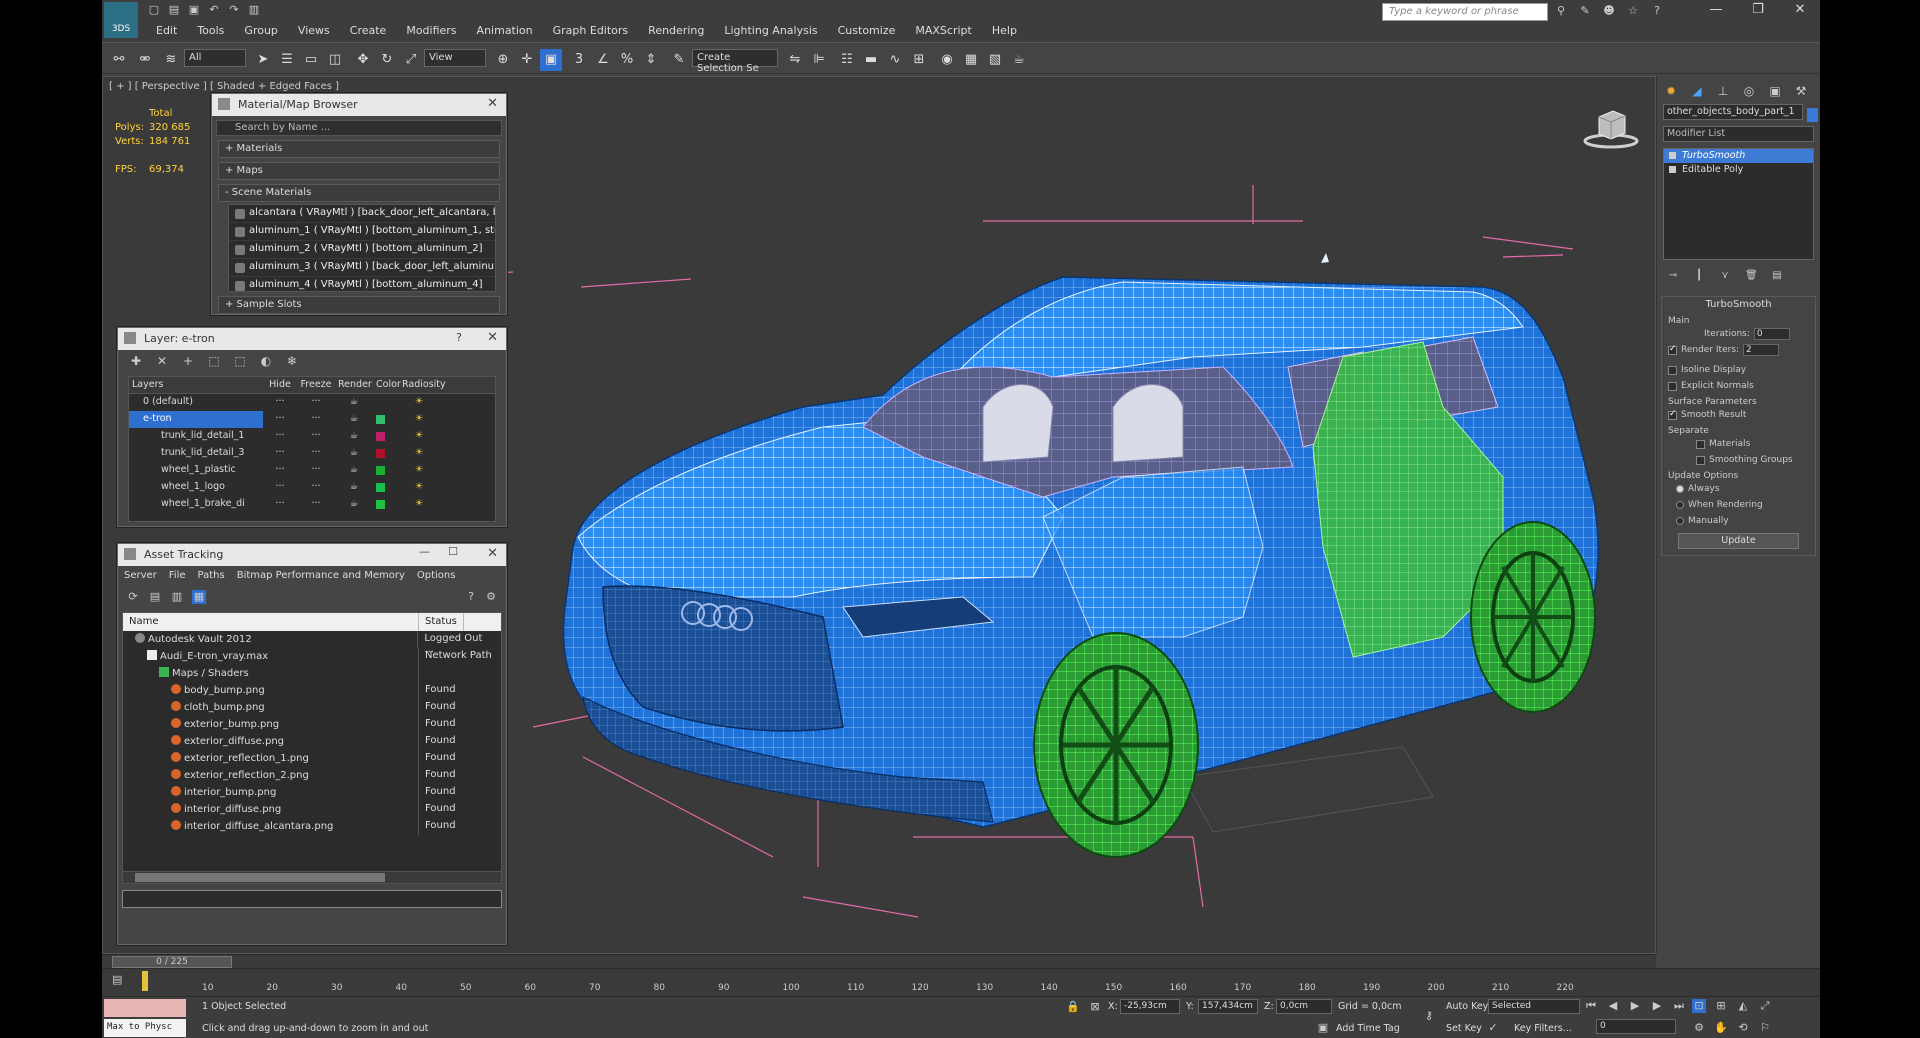 The width and height of the screenshot is (1920, 1038). Describe the element at coordinates (292, 361) in the screenshot. I see `freeze-all-icon: ❄` at that location.